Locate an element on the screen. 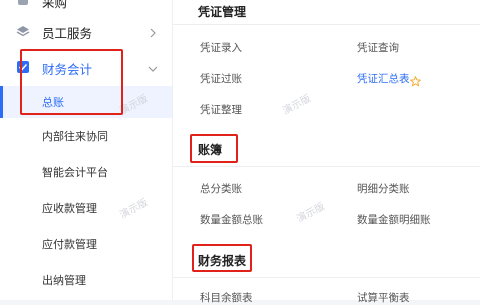 The height and width of the screenshot is (305, 480). link-detail-ledger: 明细分类账 is located at coordinates (383, 188).